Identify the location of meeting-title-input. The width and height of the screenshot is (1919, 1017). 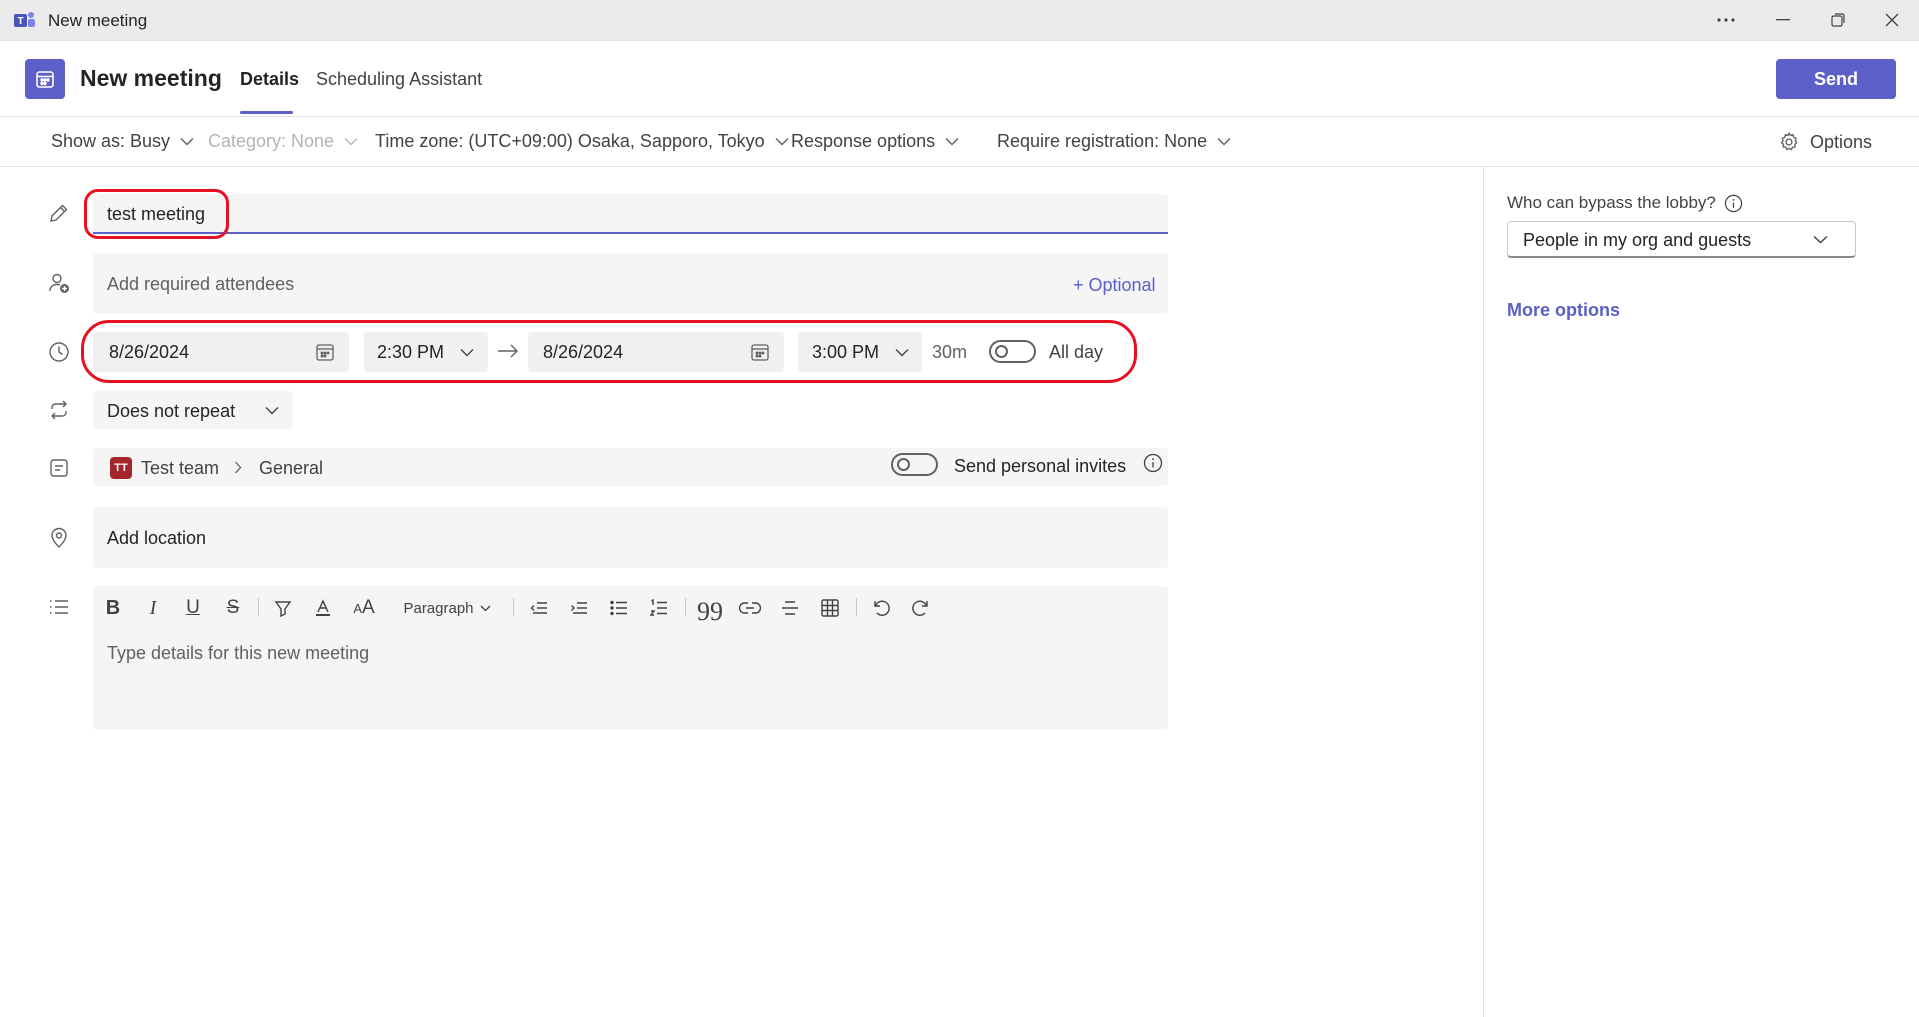
(630, 214).